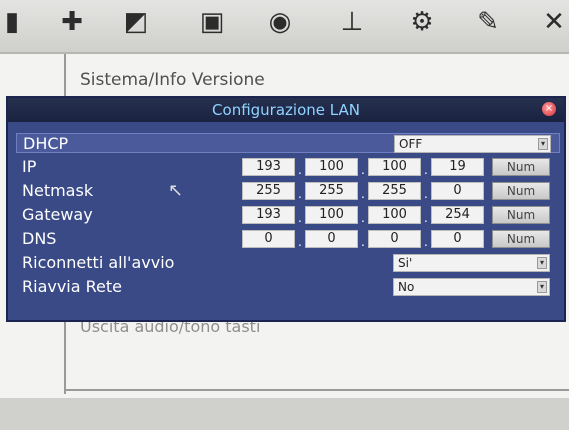 The image size is (569, 430). Describe the element at coordinates (488, 22) in the screenshot. I see `pen-icon: ✎` at that location.